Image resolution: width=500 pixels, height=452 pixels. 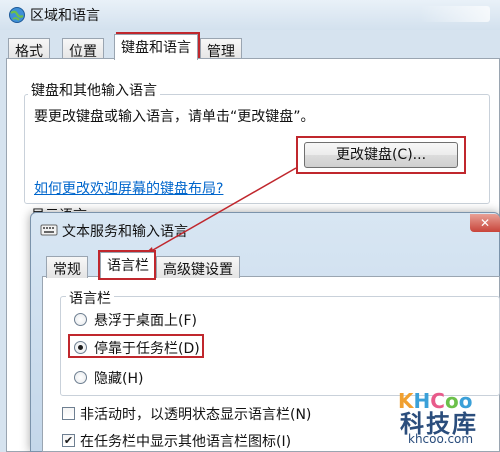 What do you see at coordinates (65, 16) in the screenshot?
I see `window-title: 区域和语言` at bounding box center [65, 16].